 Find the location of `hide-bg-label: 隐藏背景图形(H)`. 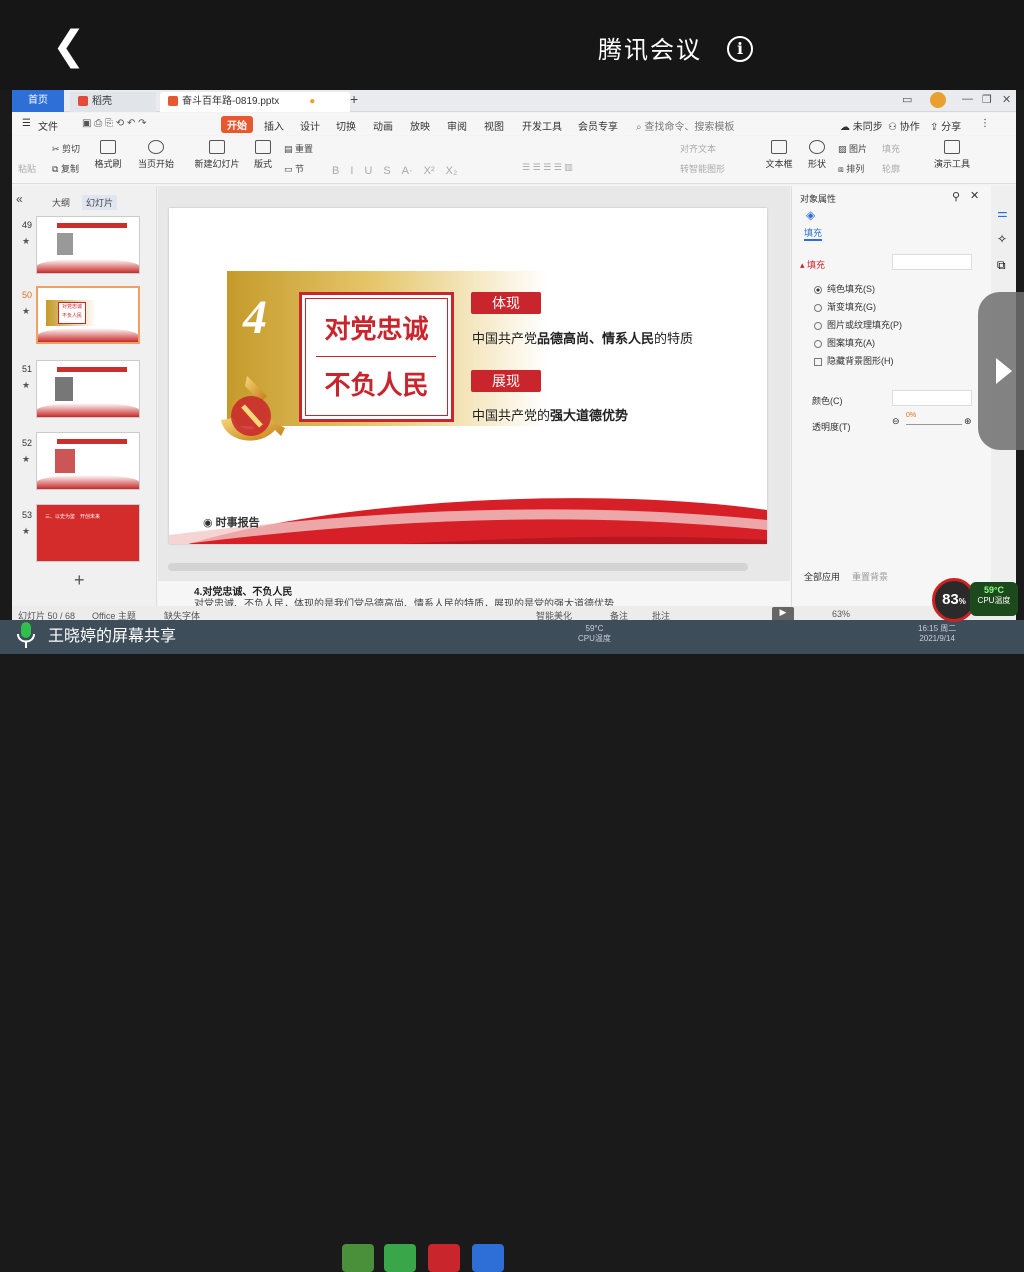

hide-bg-label: 隐藏背景图形(H) is located at coordinates (860, 361).